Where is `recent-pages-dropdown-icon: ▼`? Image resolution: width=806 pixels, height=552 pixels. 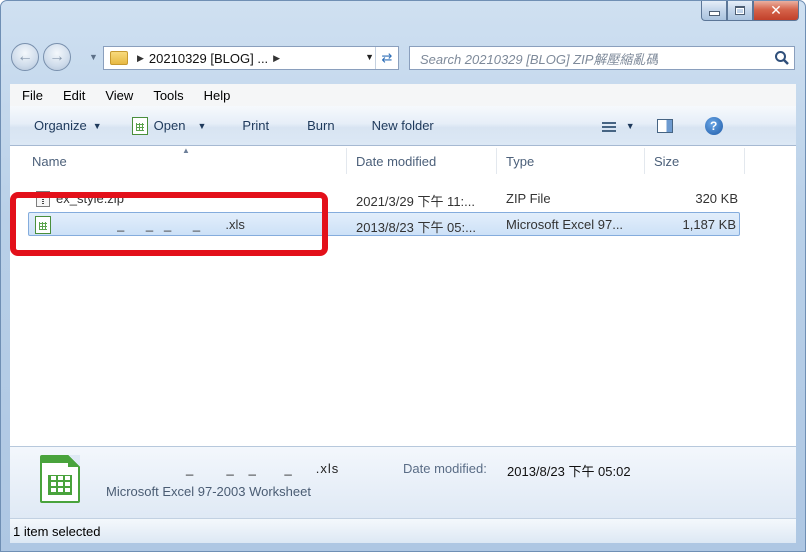
recent-pages-dropdown-icon: ▼ is located at coordinates (93, 57).